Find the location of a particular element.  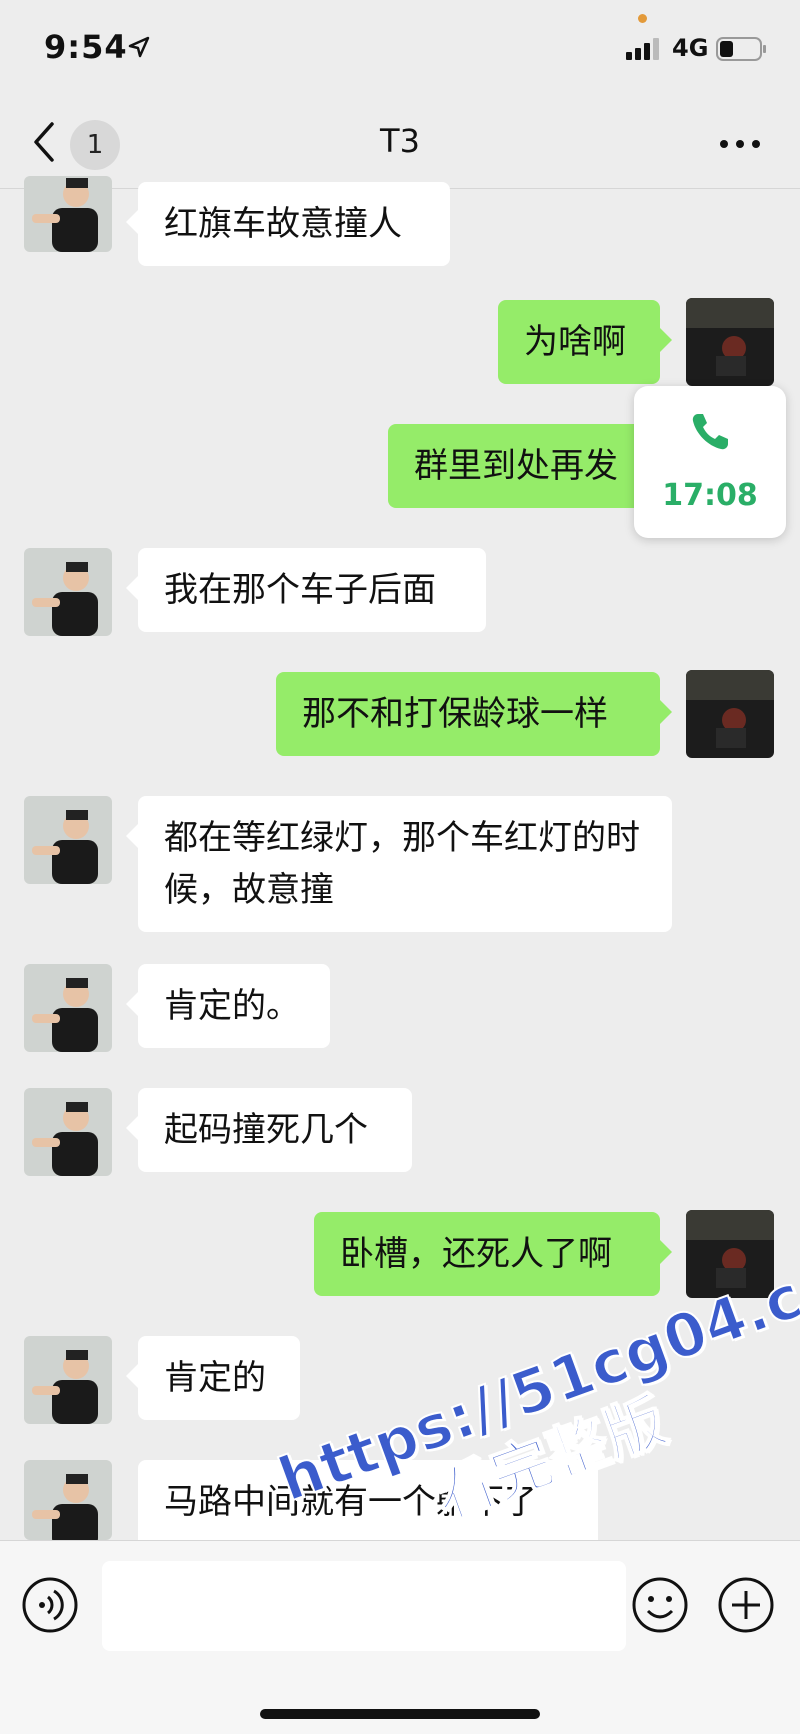

voice-icon is located at coordinates (50, 1605).